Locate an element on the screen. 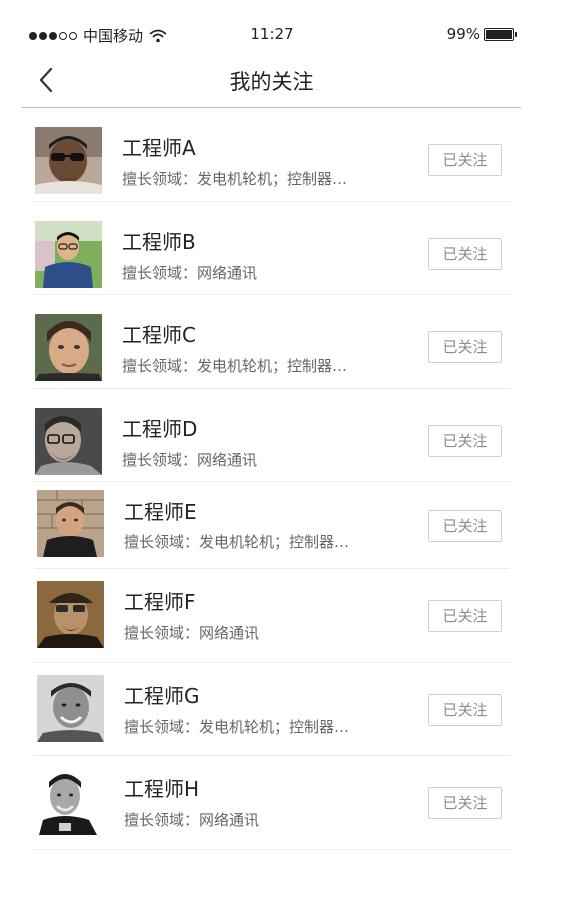  list-item: 工程师H 擅长领域：网络通讯 已关注 is located at coordinates (272, 803).